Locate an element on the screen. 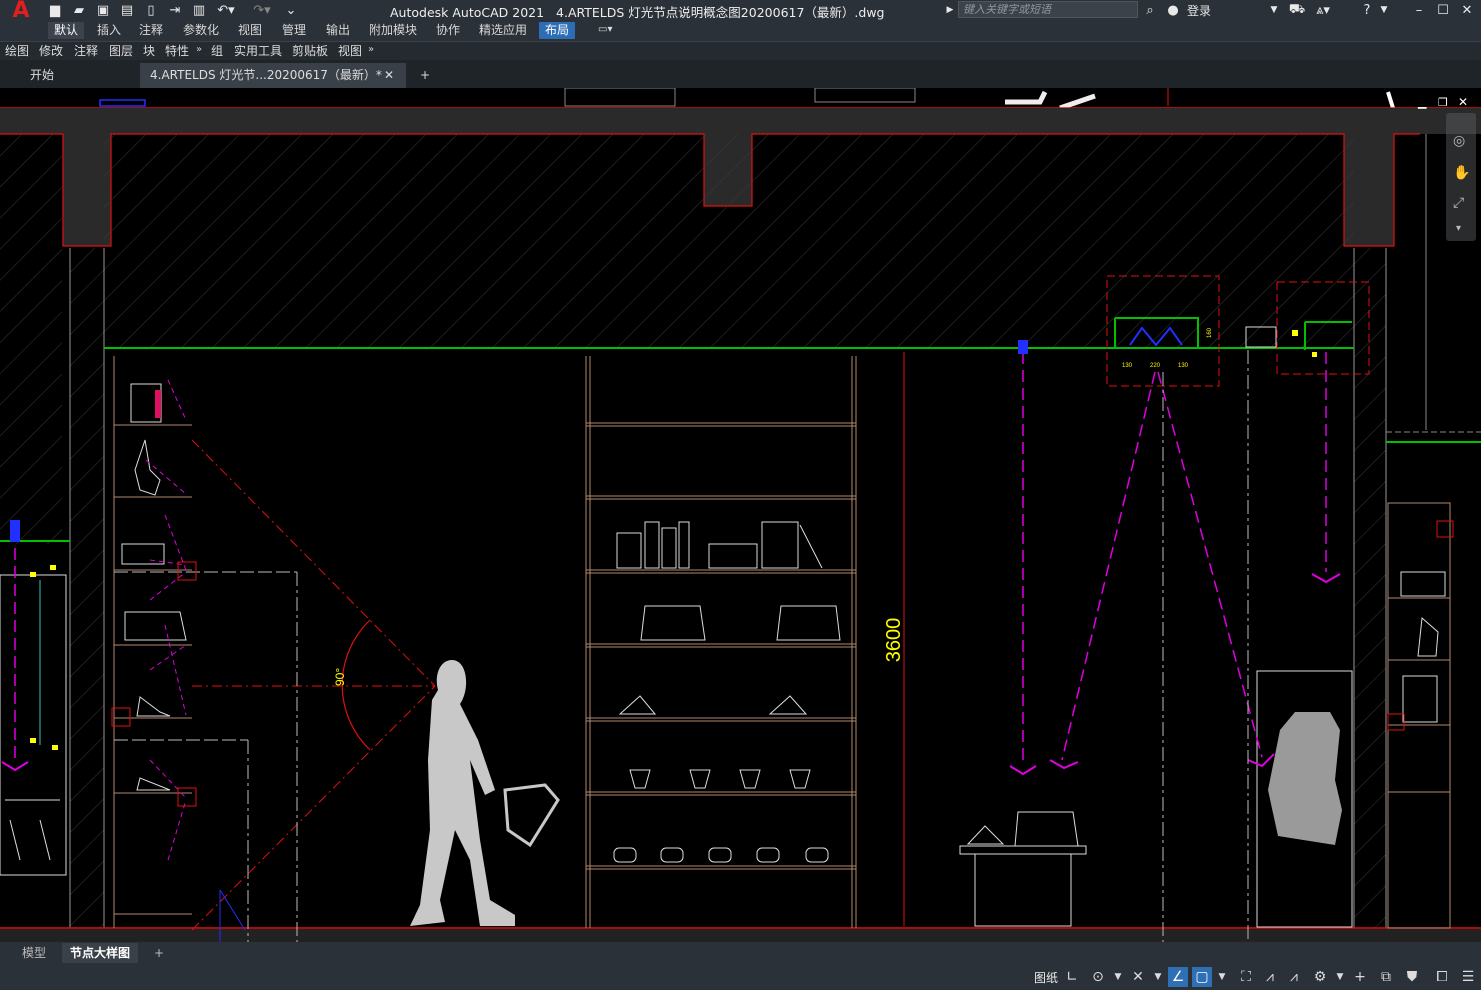 The height and width of the screenshot is (990, 1481). panel-draw: 绘图 is located at coordinates (17, 51).